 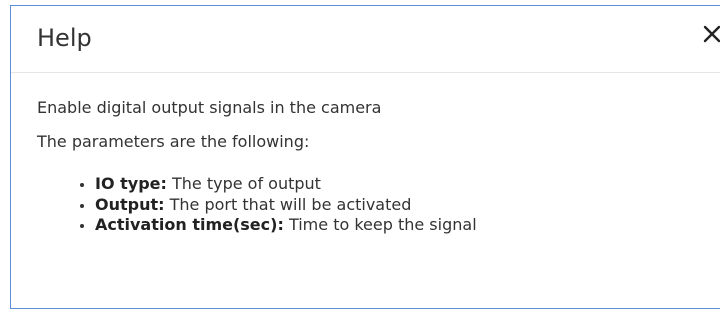 What do you see at coordinates (131, 183) in the screenshot?
I see `param-term: IO type:` at bounding box center [131, 183].